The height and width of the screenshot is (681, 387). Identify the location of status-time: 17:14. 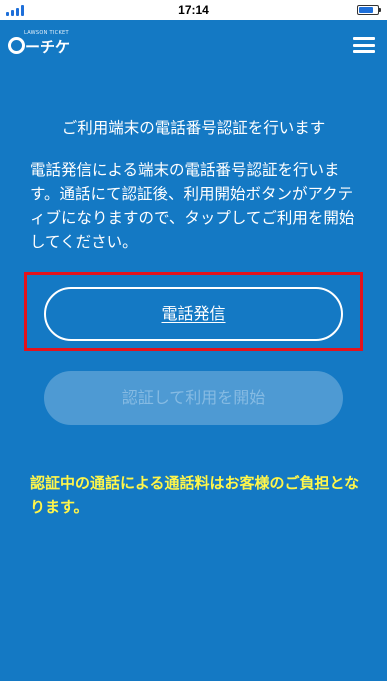
(193, 10).